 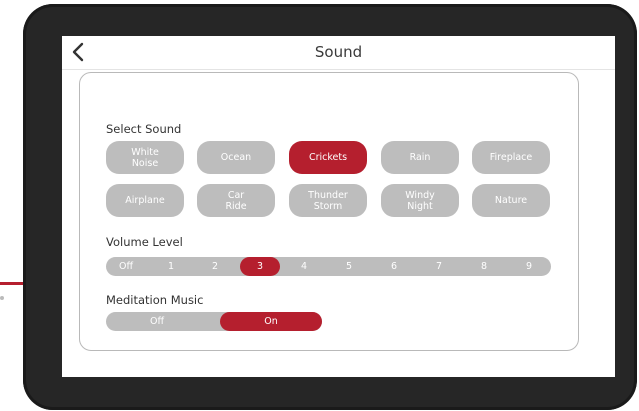 What do you see at coordinates (349, 266) in the screenshot?
I see `volume-level-5: 5` at bounding box center [349, 266].